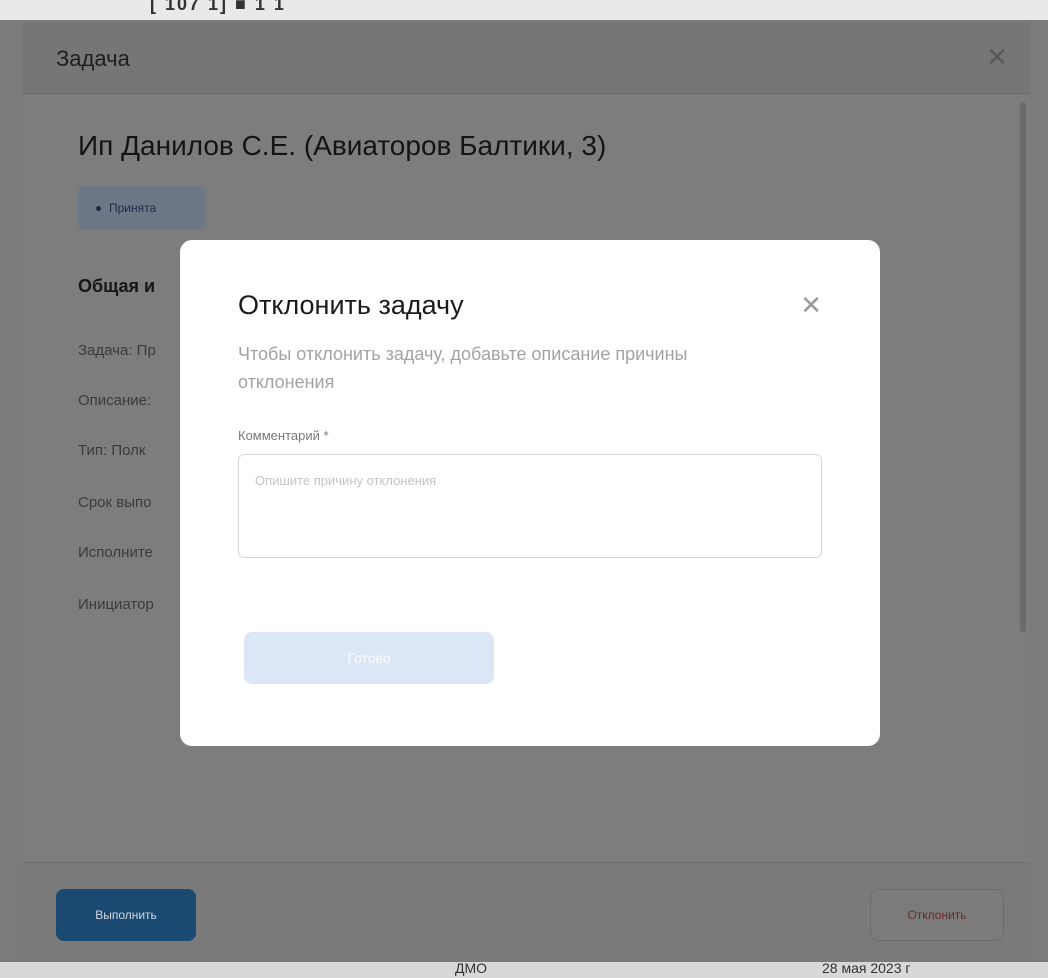 The width and height of the screenshot is (1048, 978). What do you see at coordinates (116, 604) in the screenshot?
I see `field-initiator: Инициатор` at bounding box center [116, 604].